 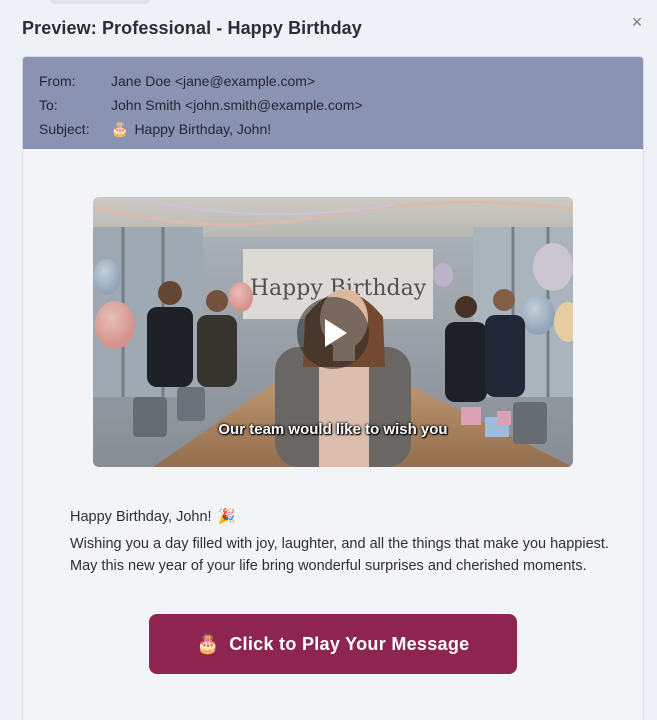 I want to click on to-label: To:, so click(x=48, y=105).